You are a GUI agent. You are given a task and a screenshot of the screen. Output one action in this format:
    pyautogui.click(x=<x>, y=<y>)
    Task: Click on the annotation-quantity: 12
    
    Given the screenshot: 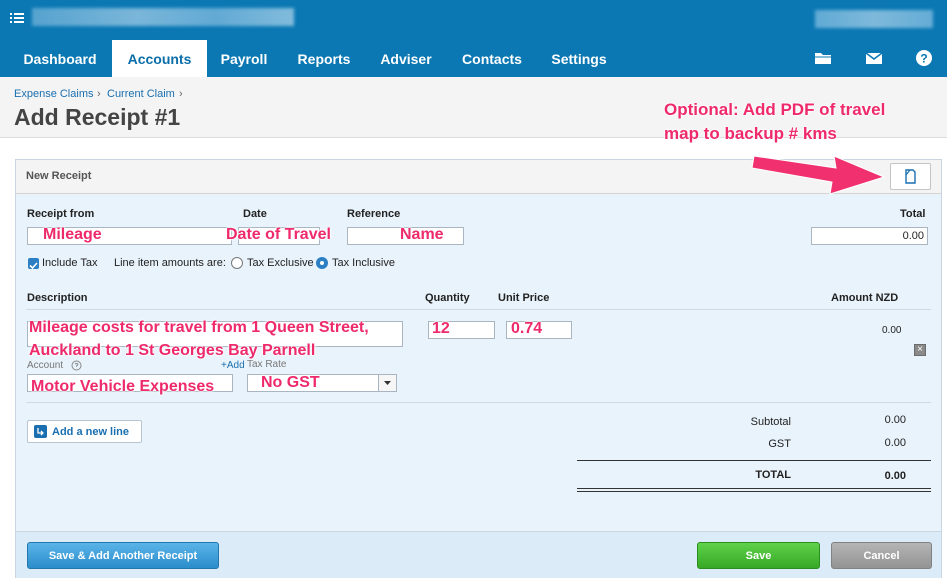 What is the action you would take?
    pyautogui.click(x=441, y=328)
    